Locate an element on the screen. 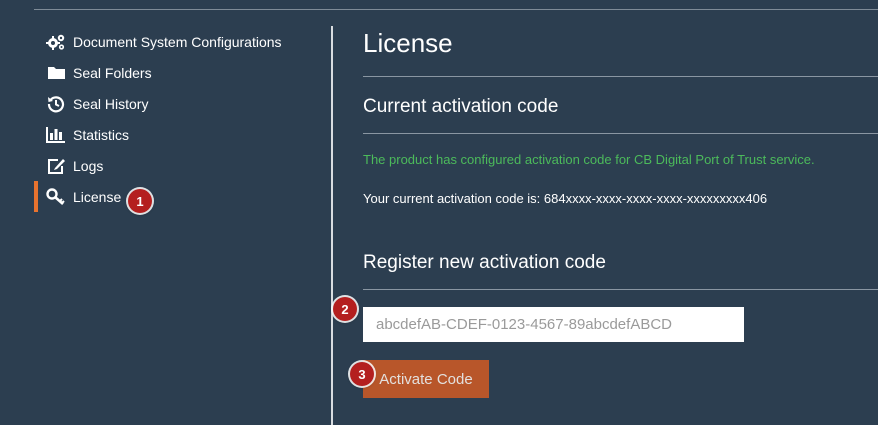  sidebar-item-seal-history: Seal History is located at coordinates (165, 103).